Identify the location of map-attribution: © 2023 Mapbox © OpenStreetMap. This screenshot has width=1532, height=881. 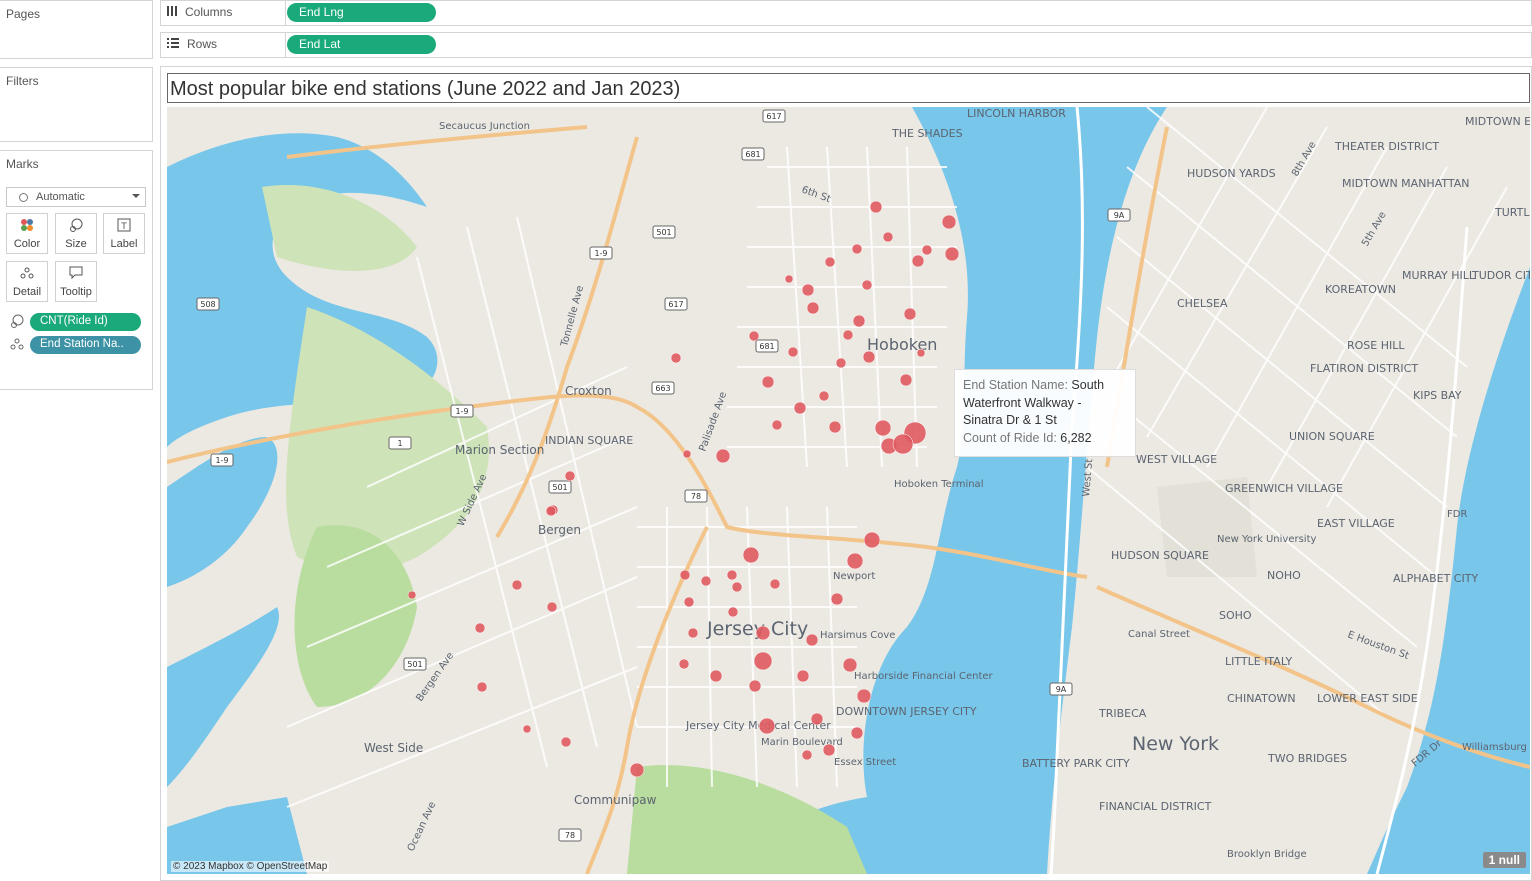
(250, 866).